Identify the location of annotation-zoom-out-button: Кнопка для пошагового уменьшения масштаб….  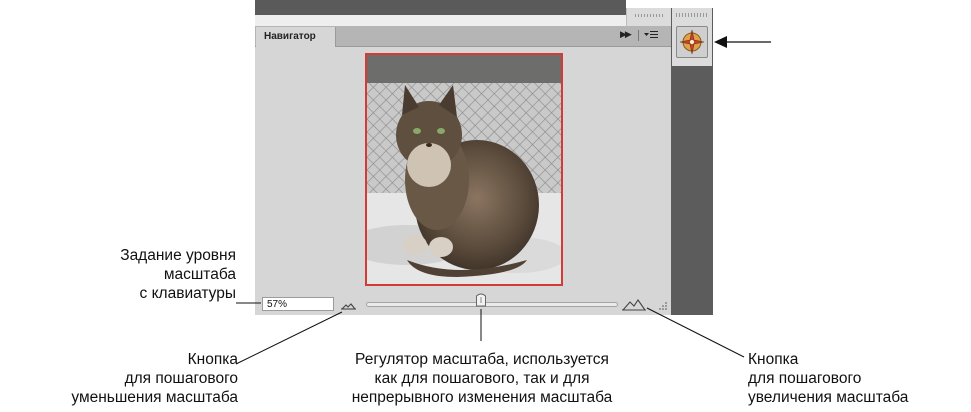
(154, 378).